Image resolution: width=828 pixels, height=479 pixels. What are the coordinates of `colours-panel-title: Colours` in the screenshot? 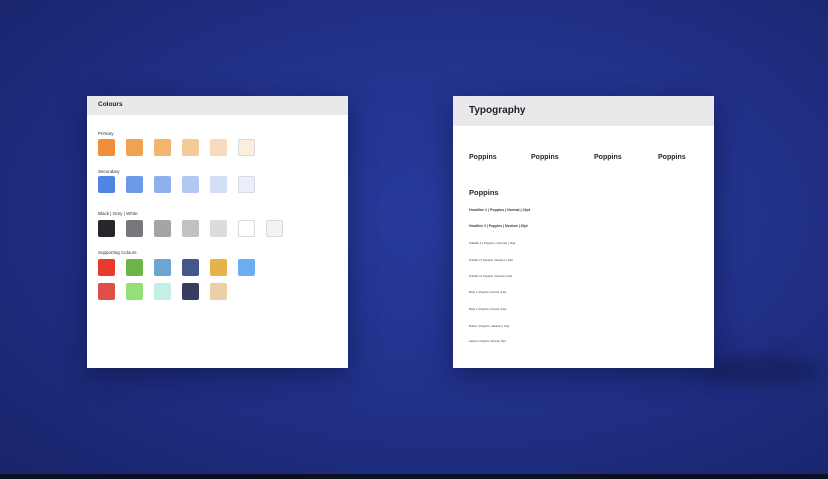 It's located at (217, 105).